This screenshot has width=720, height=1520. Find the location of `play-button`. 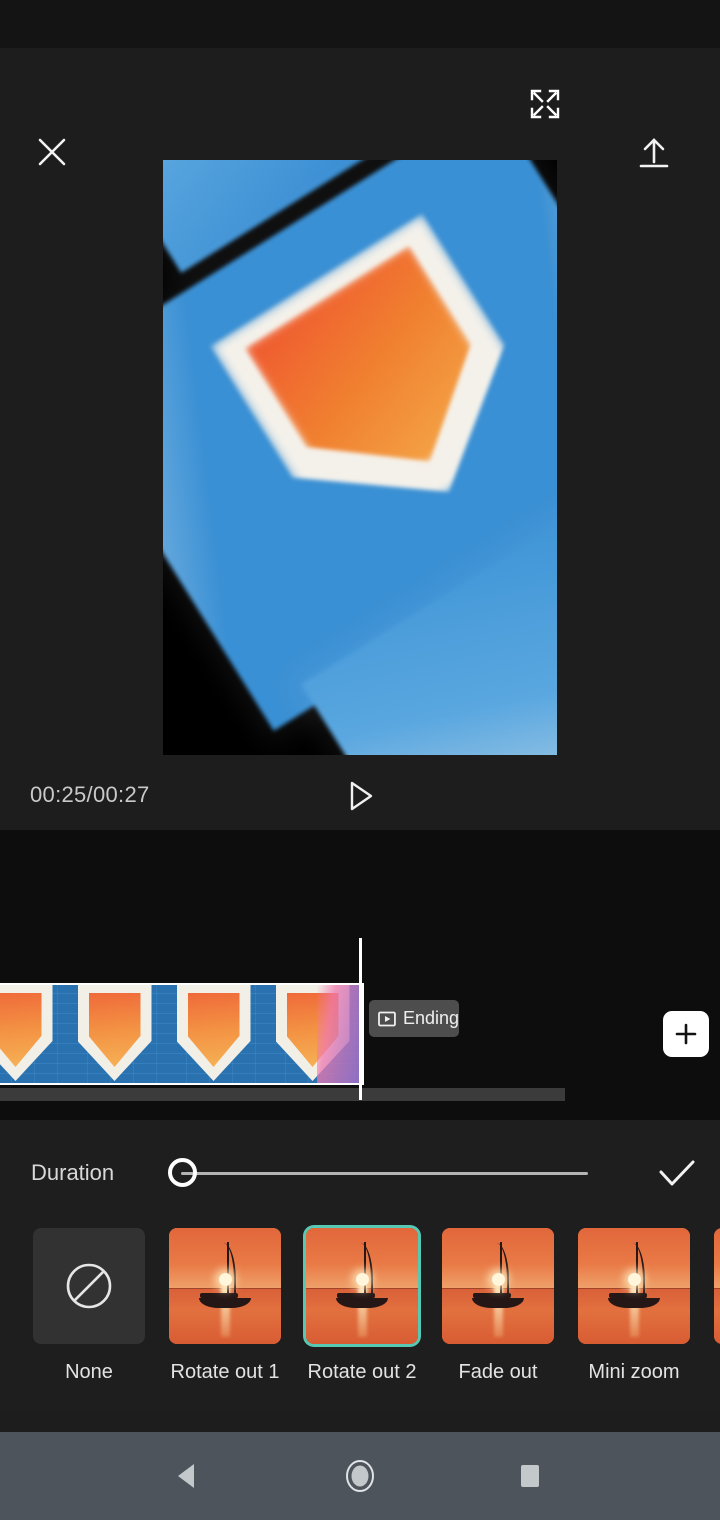

play-button is located at coordinates (360, 796).